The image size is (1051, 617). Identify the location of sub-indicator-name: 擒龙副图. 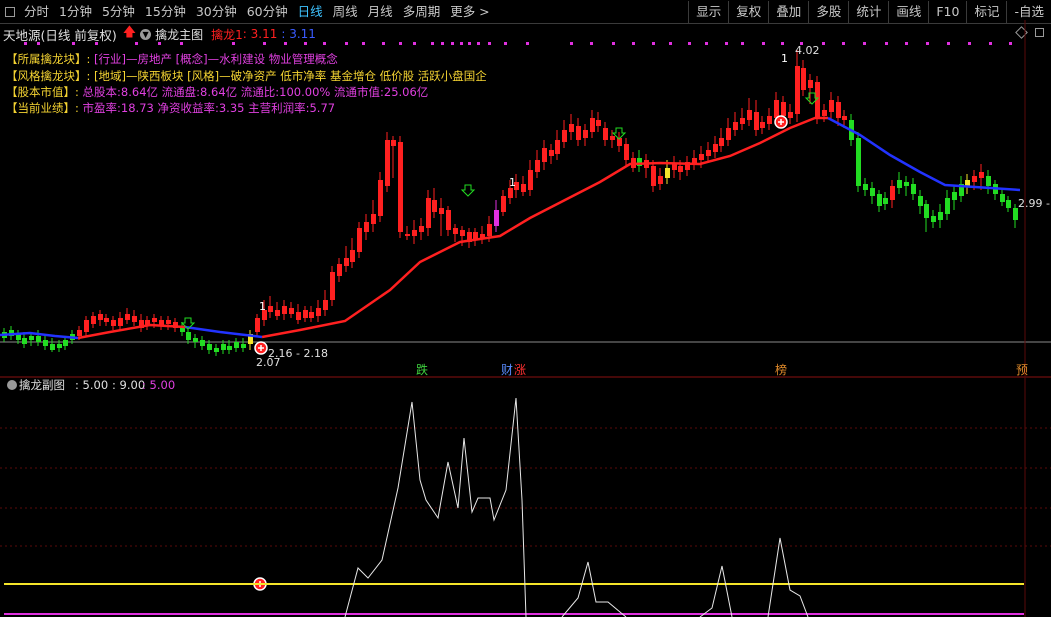
(42, 385).